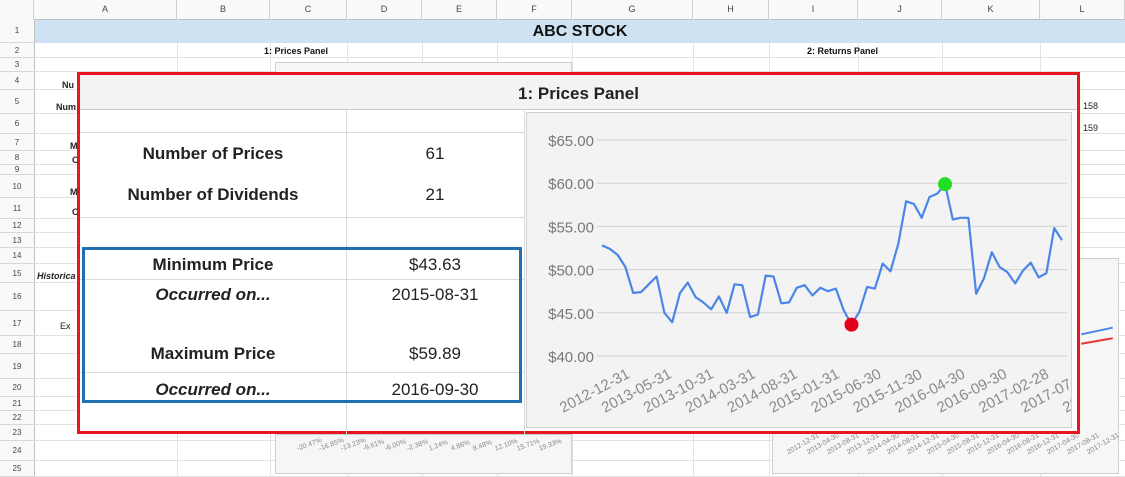 The image size is (1125, 477). Describe the element at coordinates (459, 9) in the screenshot. I see `column-header-e: E` at that location.